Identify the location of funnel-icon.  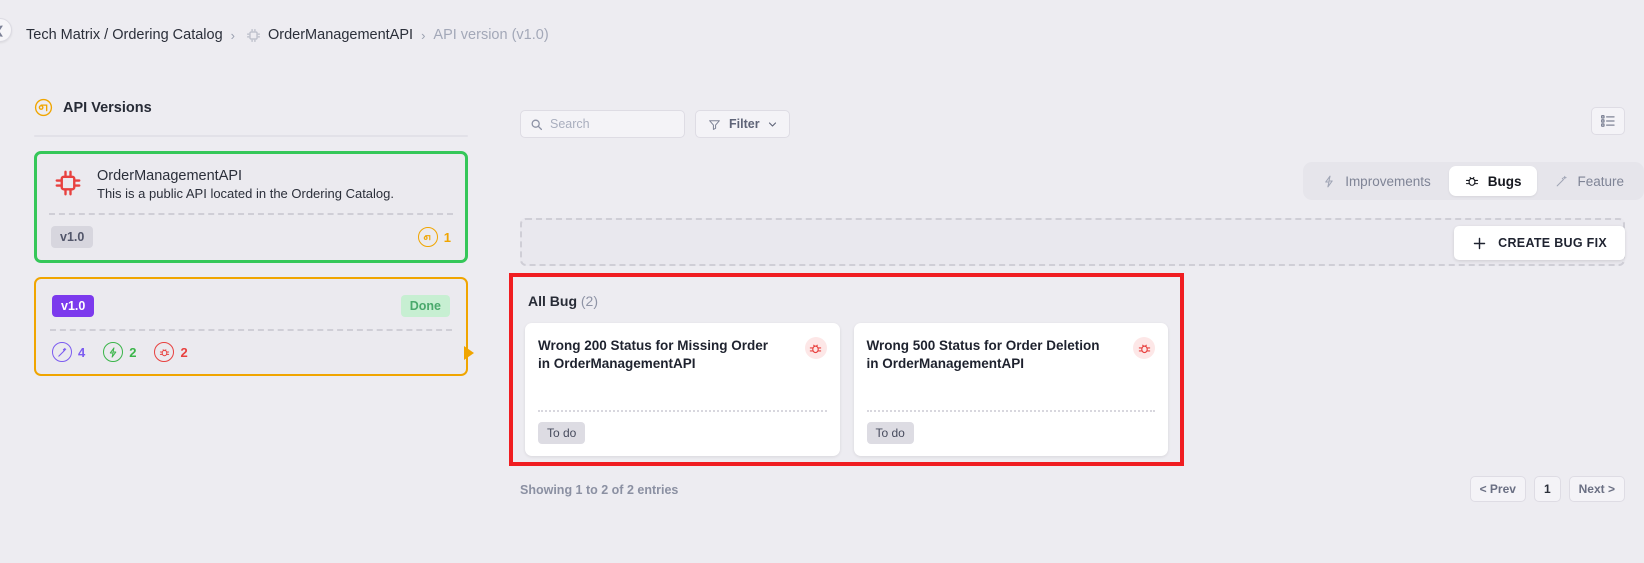
(714, 124).